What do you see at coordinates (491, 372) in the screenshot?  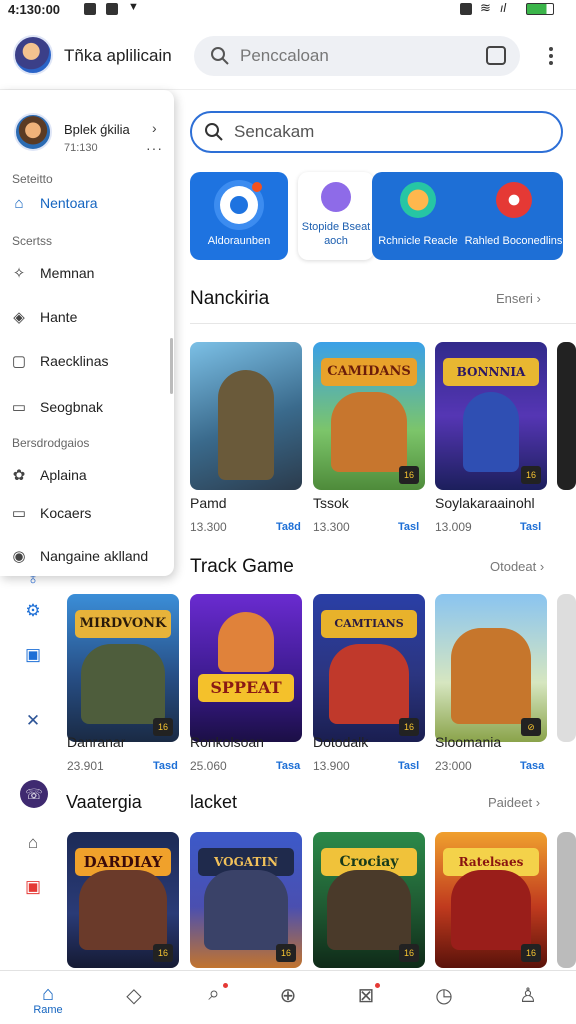 I see `game-banner: BONNNIA` at bounding box center [491, 372].